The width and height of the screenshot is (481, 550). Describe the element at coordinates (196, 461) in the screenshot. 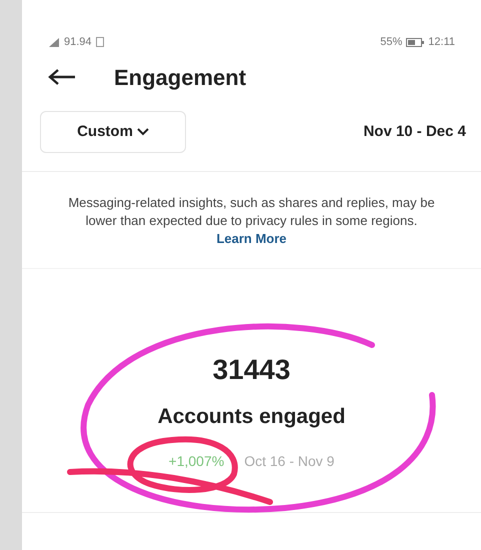

I see `change-percent: +1,007%` at that location.